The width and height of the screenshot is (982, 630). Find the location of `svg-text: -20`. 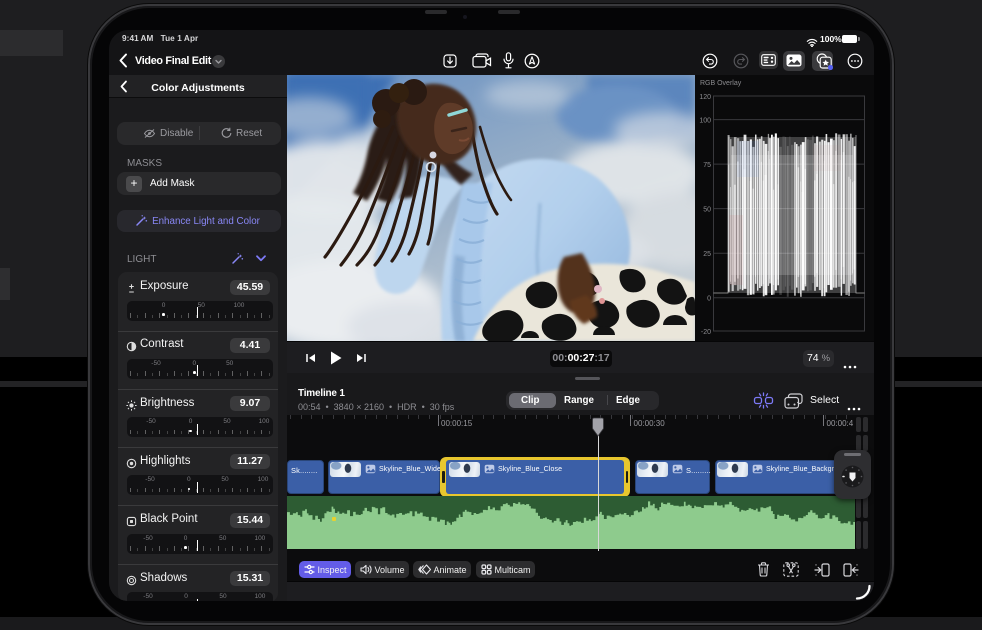

svg-text: -20 is located at coordinates (706, 332).